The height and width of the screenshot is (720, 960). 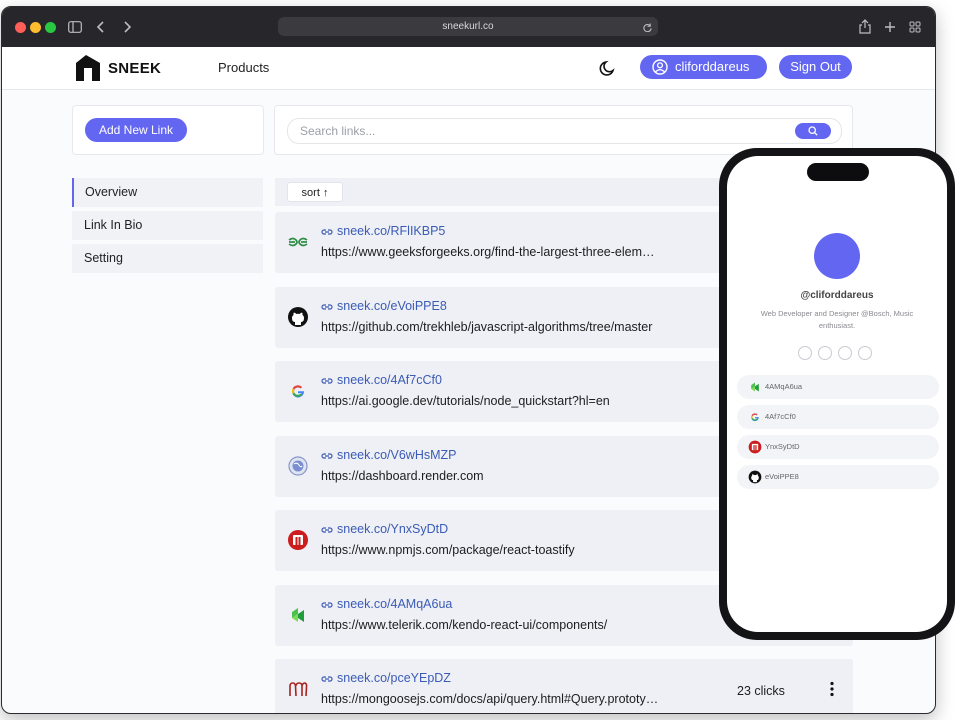 What do you see at coordinates (468, 68) in the screenshot?
I see `top-navbar: SNEEK Products cliforddareus Sign Out` at bounding box center [468, 68].